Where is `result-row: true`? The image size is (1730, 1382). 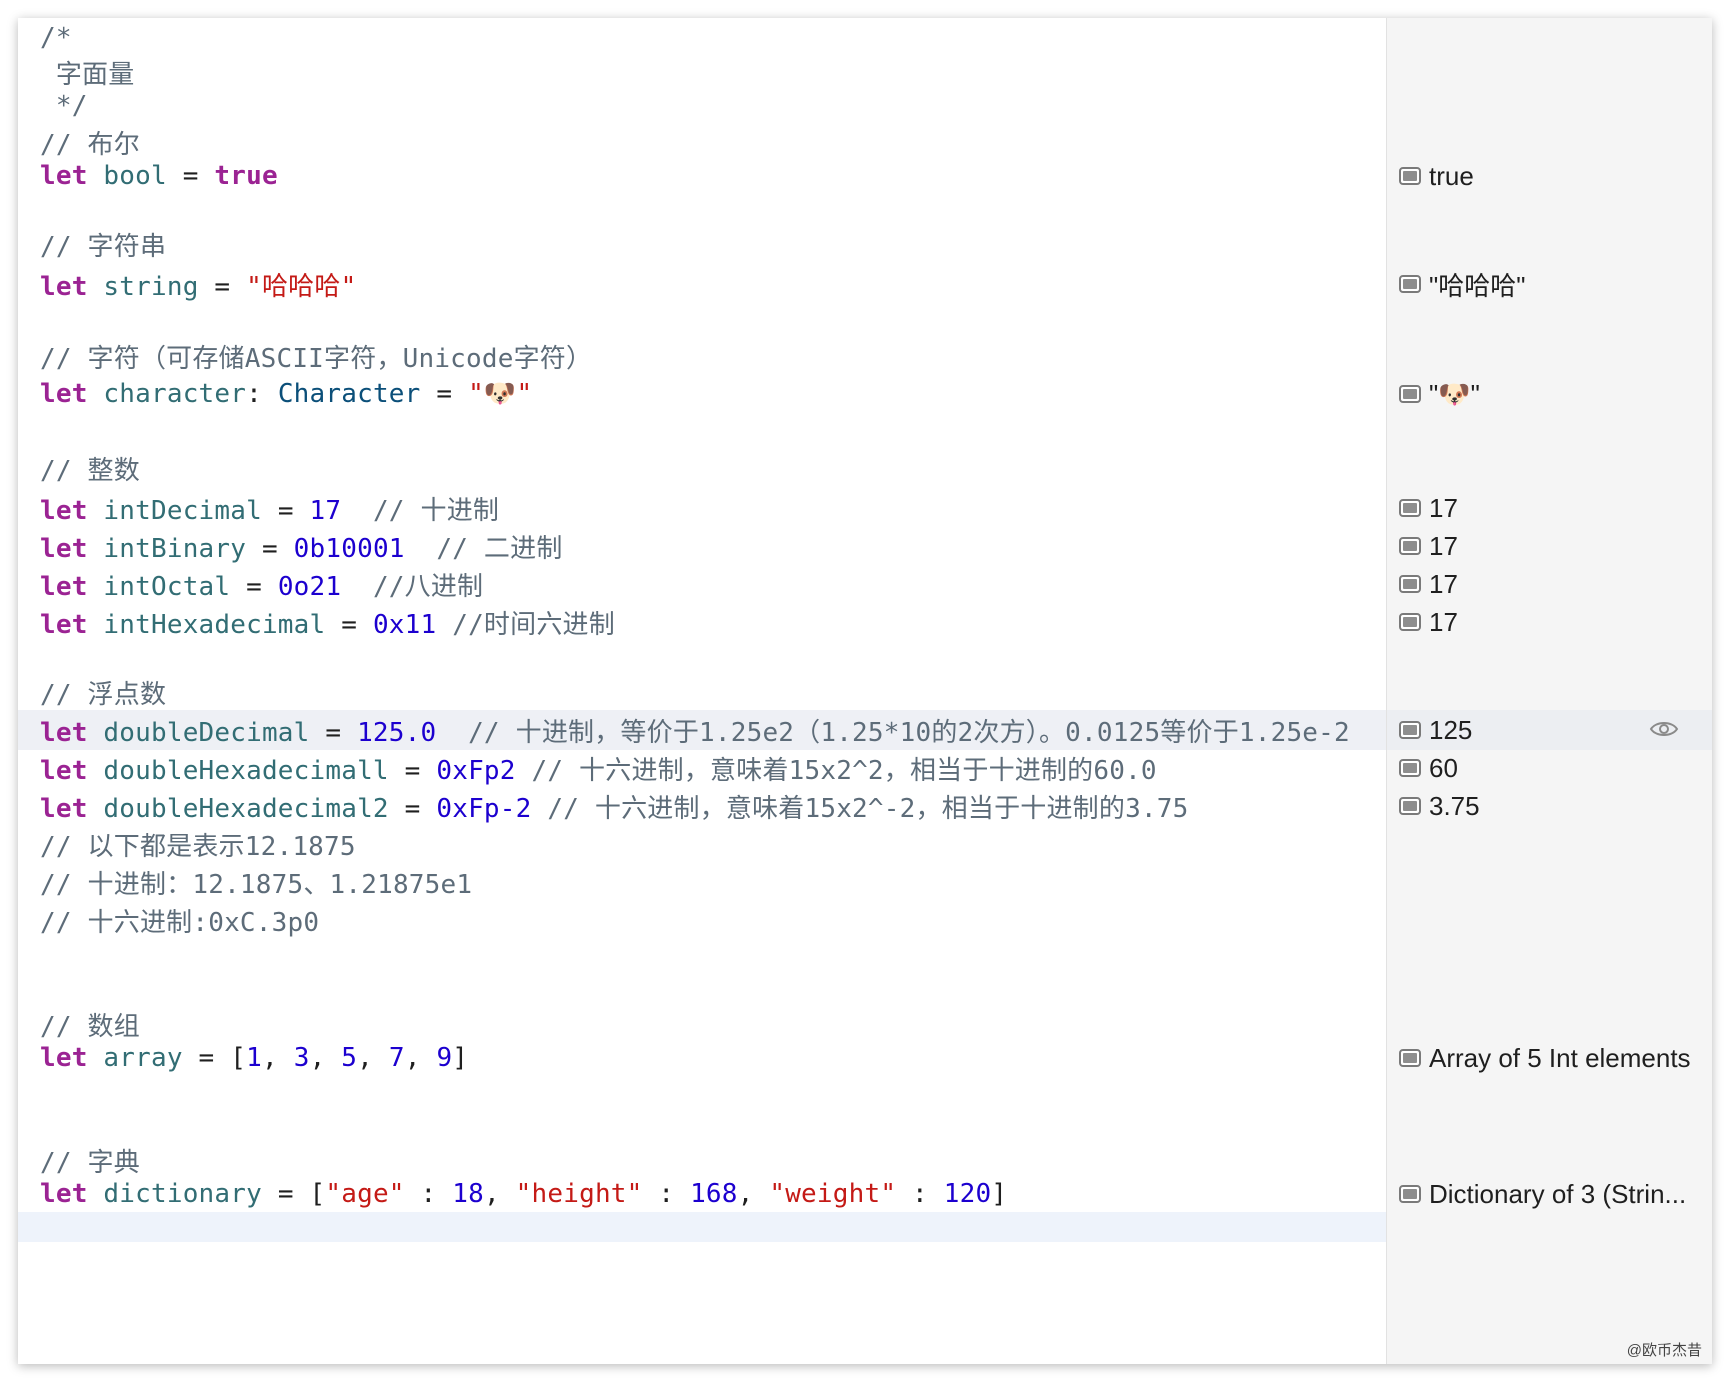
result-row: true is located at coordinates (1549, 176).